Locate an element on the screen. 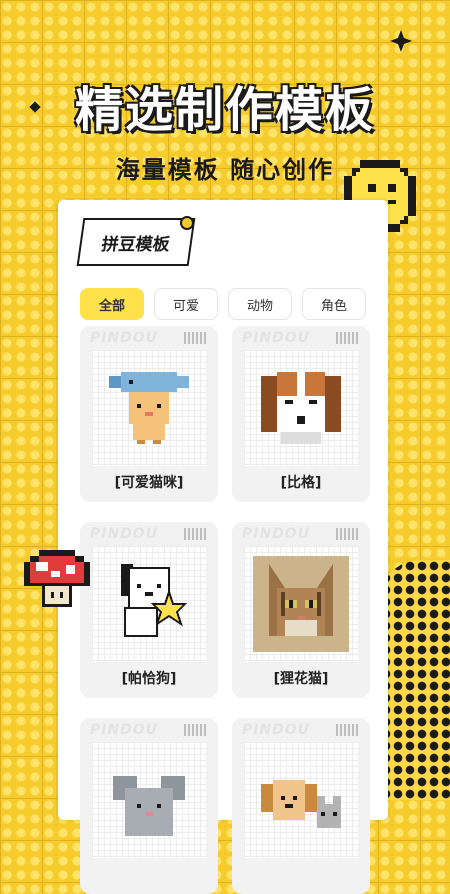 The height and width of the screenshot is (894, 450). beagle-dog-icon is located at coordinates (301, 408).